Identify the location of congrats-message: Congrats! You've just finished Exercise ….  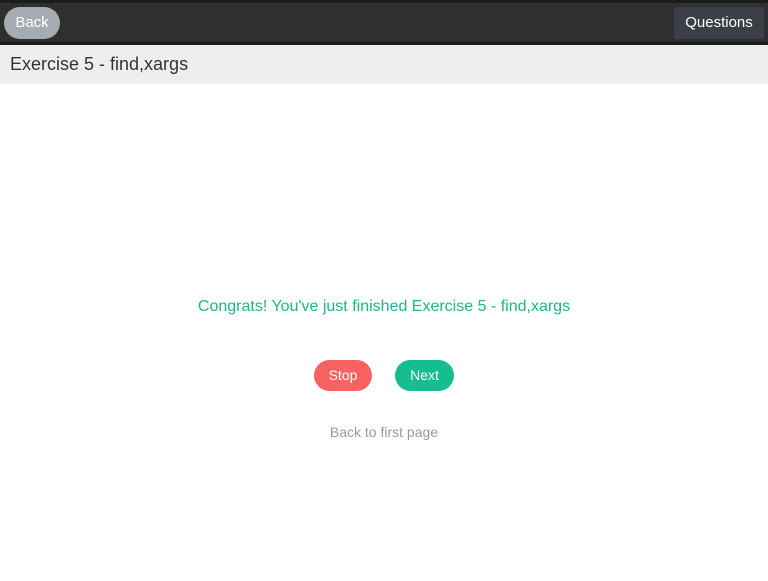
(384, 306).